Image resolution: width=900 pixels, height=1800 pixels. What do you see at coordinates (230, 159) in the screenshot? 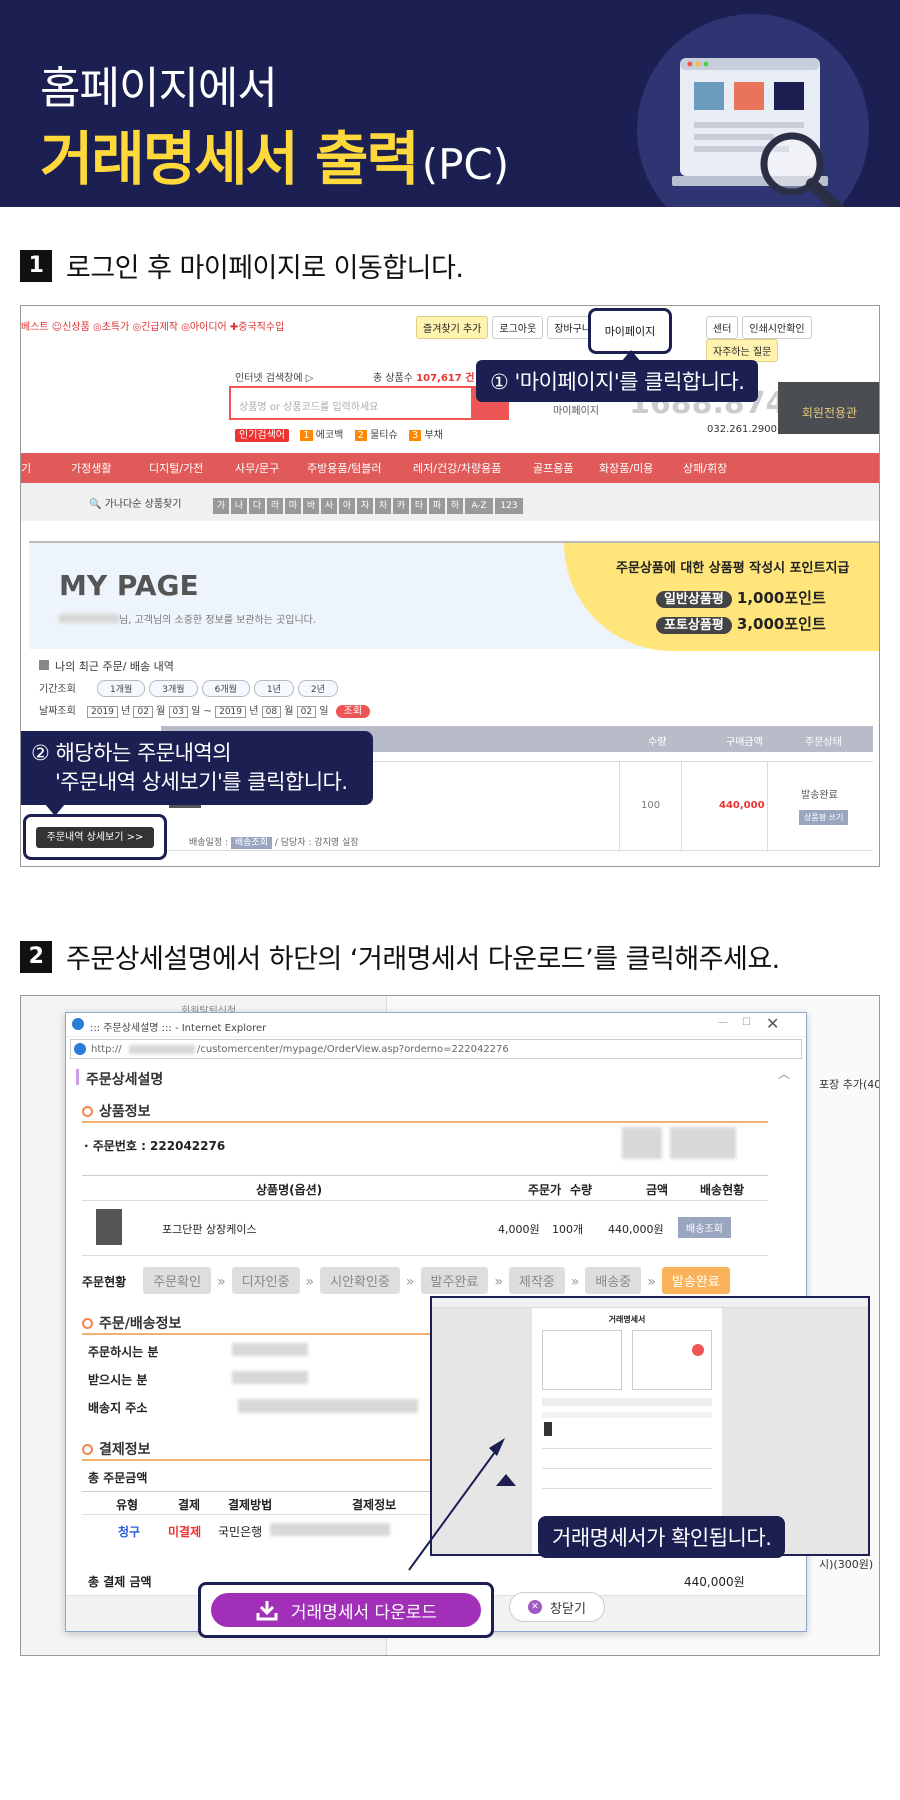
I see `header-title-main: 거래명세서 출력` at bounding box center [230, 159].